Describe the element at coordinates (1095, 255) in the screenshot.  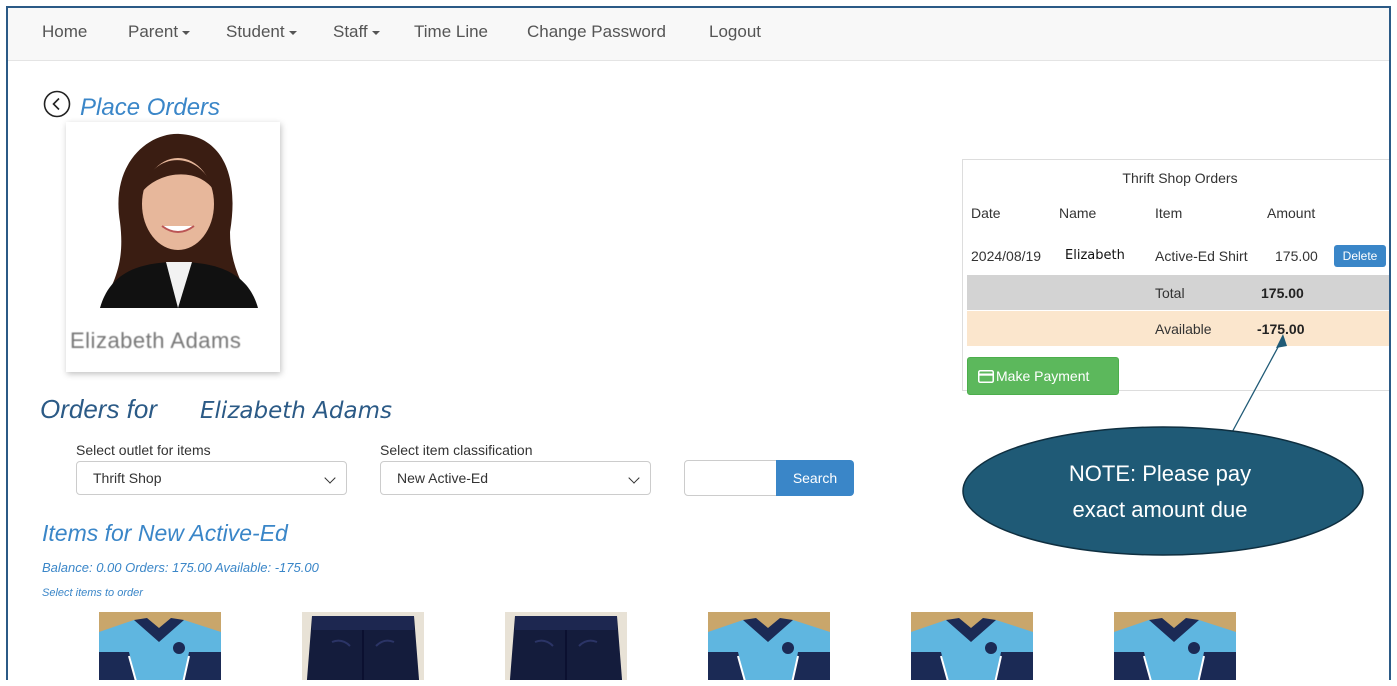
I see `order-name: Elizabeth` at that location.